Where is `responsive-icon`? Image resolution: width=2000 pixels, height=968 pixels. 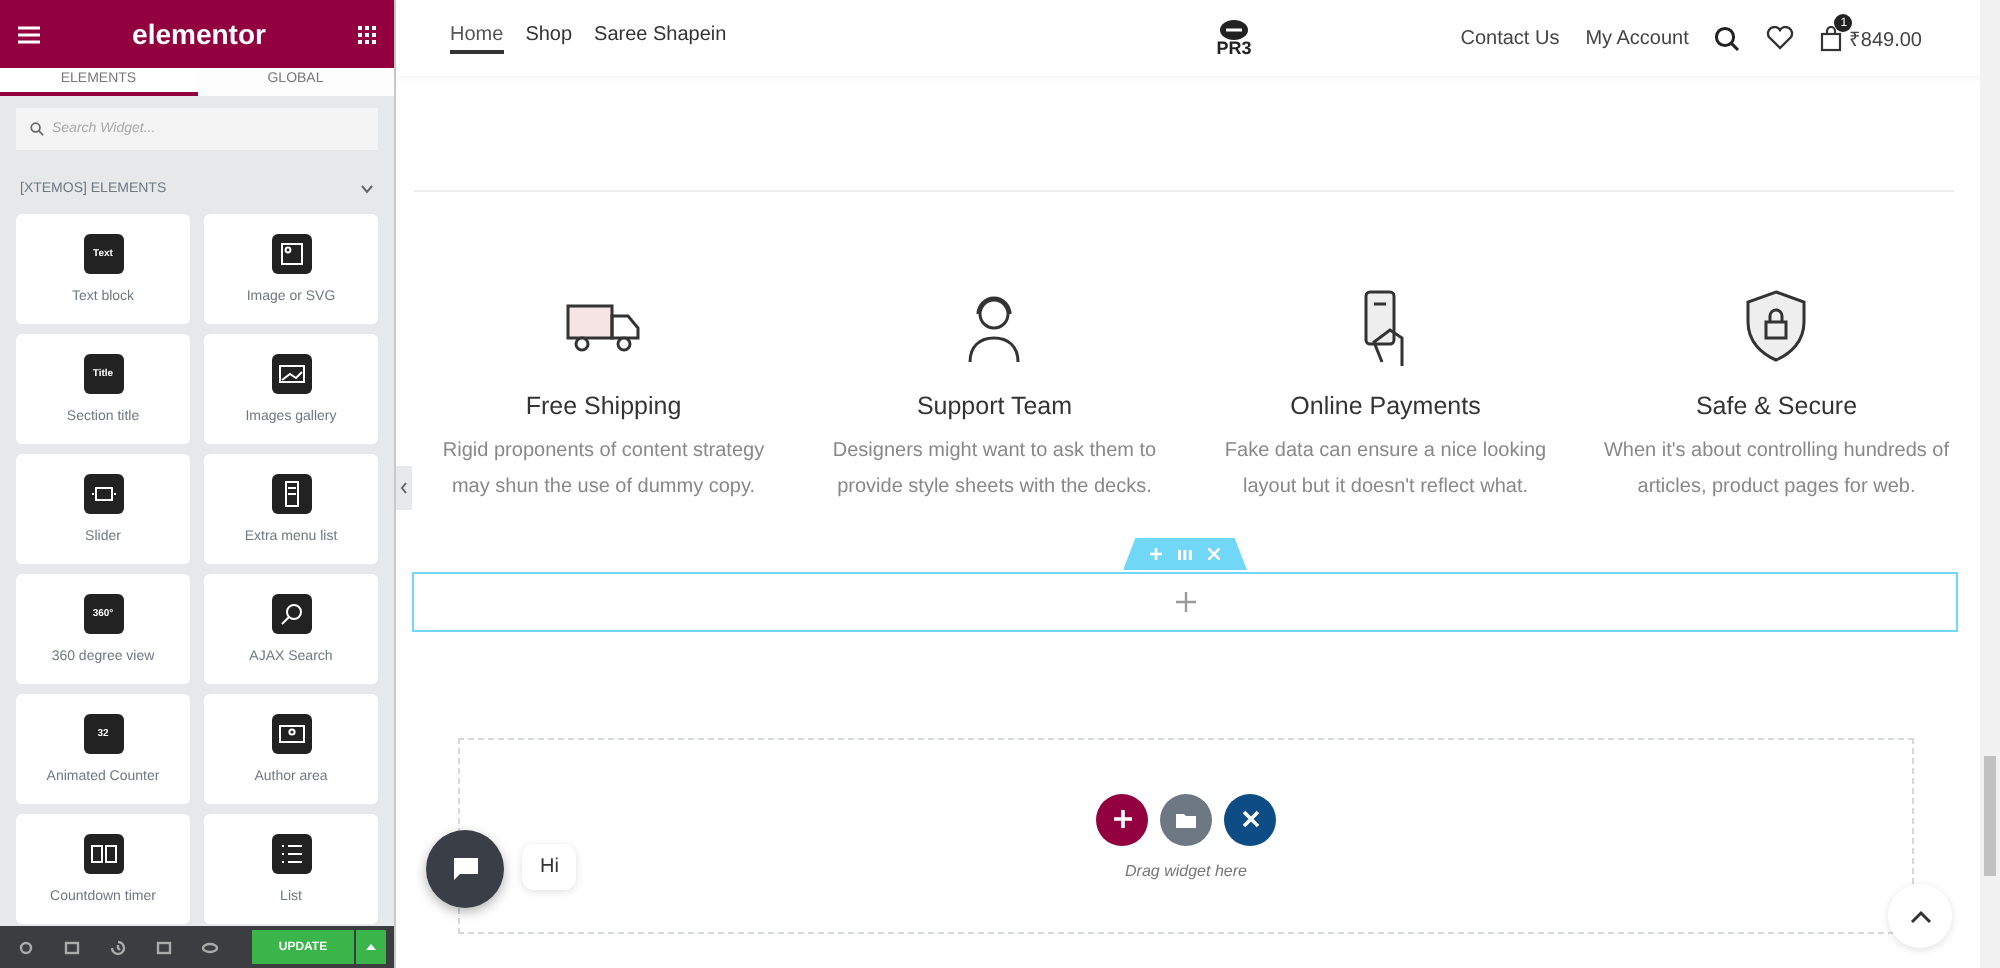 responsive-icon is located at coordinates (164, 947).